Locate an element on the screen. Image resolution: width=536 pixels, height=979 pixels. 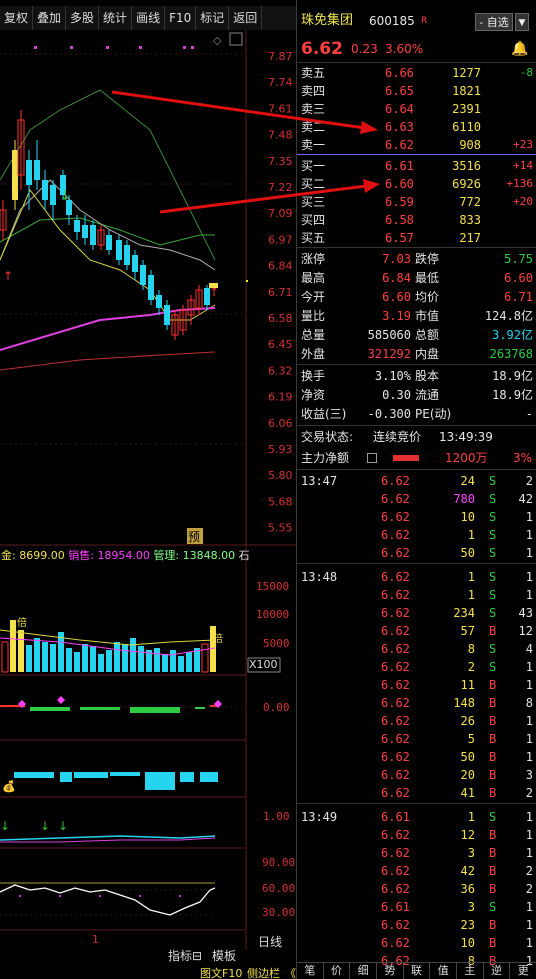
book-row: 买二 6.60 6926 +136 is located at coordinates (416, 184).